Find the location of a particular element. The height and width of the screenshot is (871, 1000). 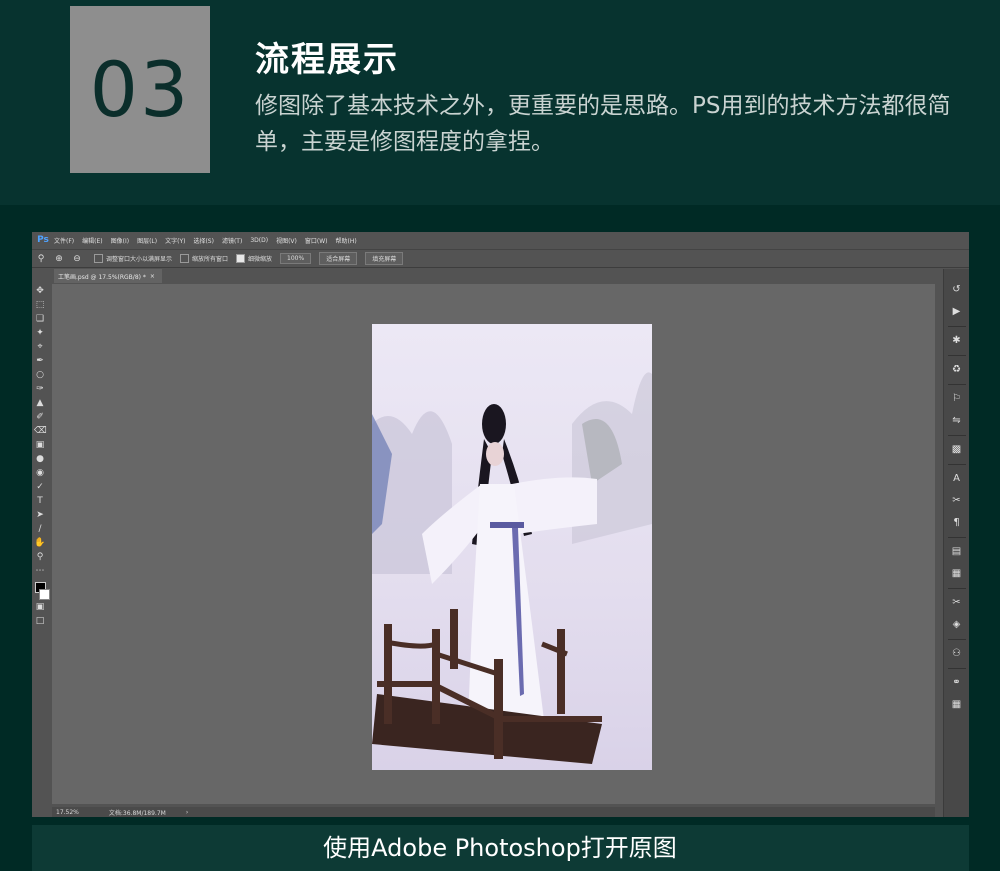

menu-select: 选择(S) is located at coordinates (203, 240).